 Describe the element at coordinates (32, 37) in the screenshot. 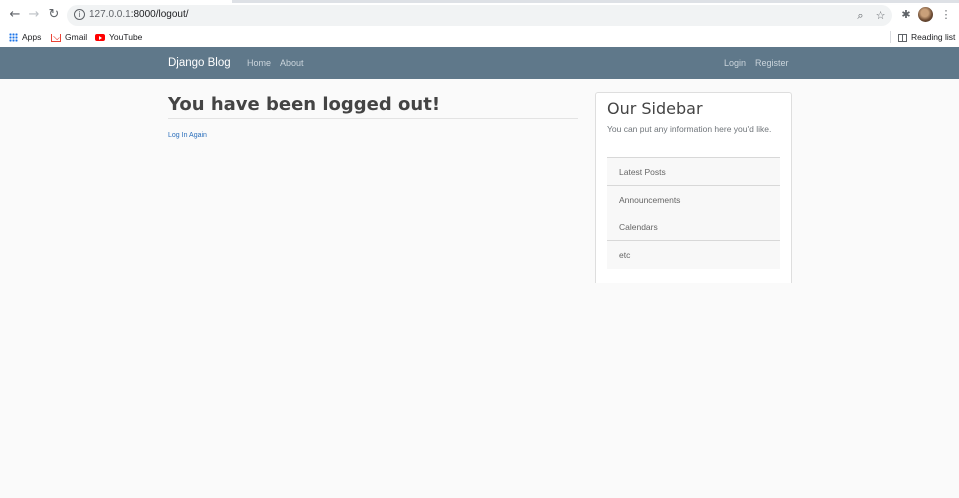

I see `bookmark-label: Apps` at that location.